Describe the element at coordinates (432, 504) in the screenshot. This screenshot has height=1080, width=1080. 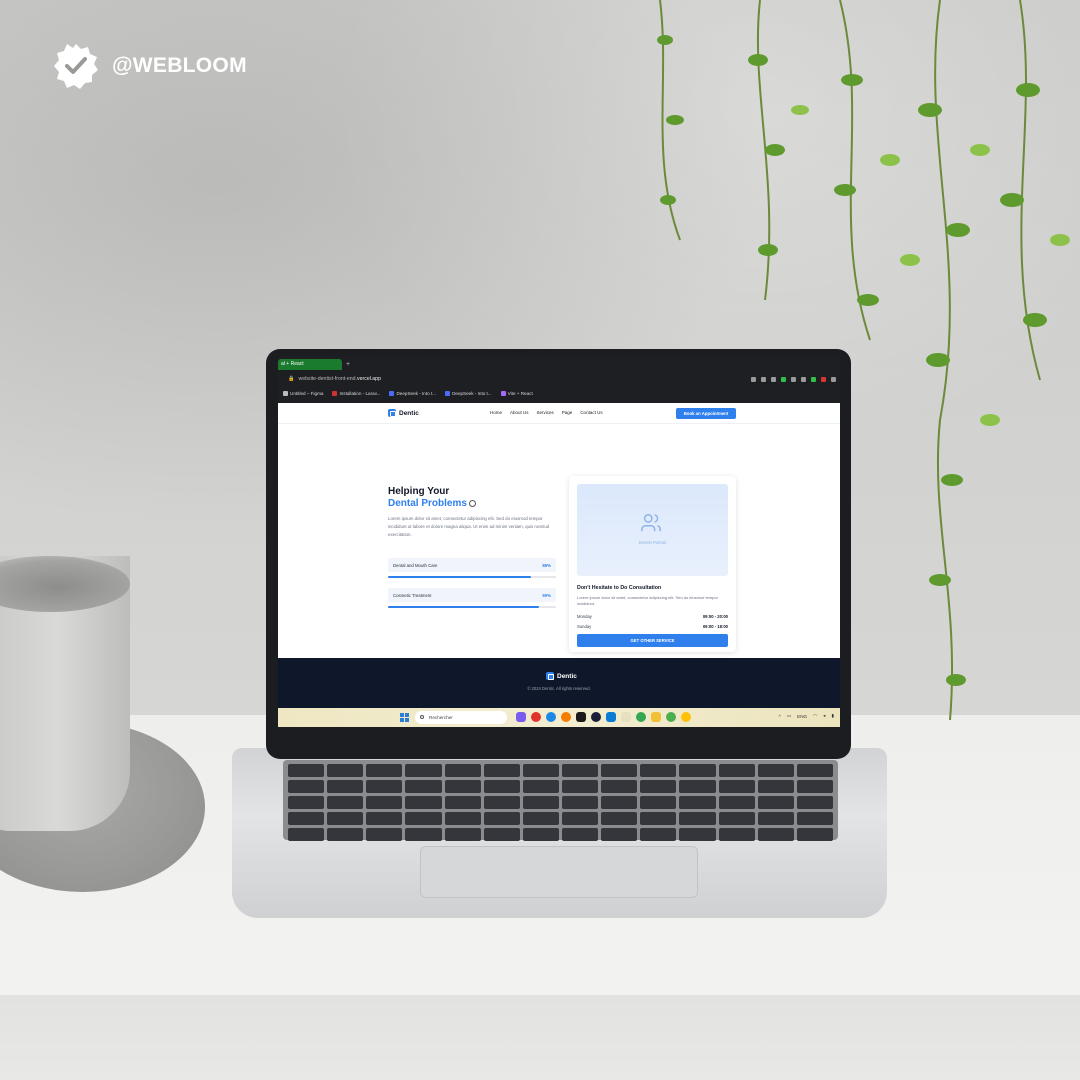
I see `hero-title-line2: Dental Problems` at that location.